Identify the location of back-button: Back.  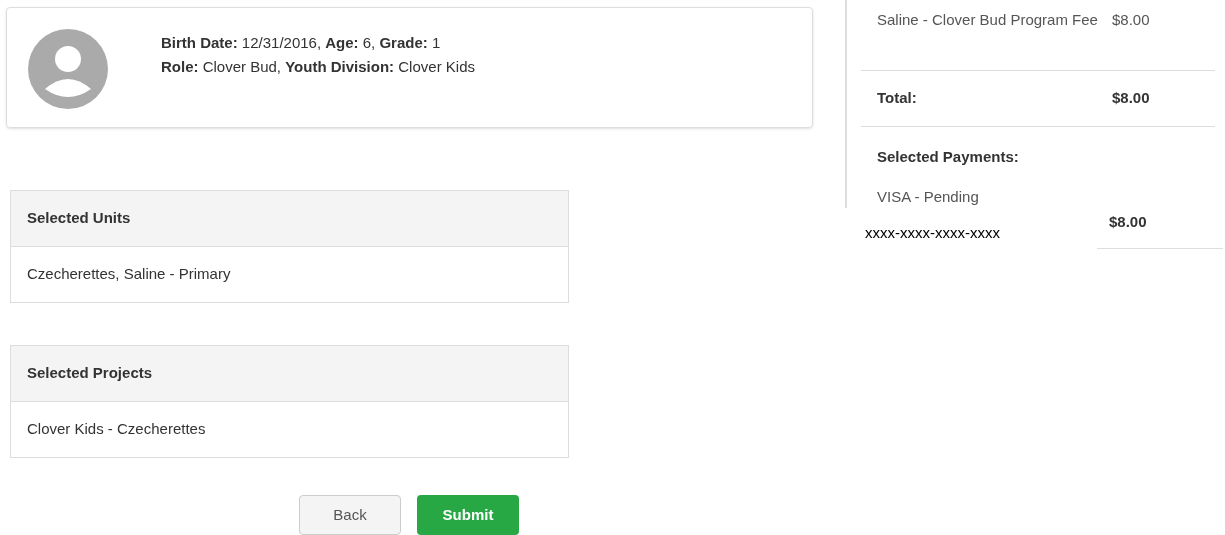
(350, 515).